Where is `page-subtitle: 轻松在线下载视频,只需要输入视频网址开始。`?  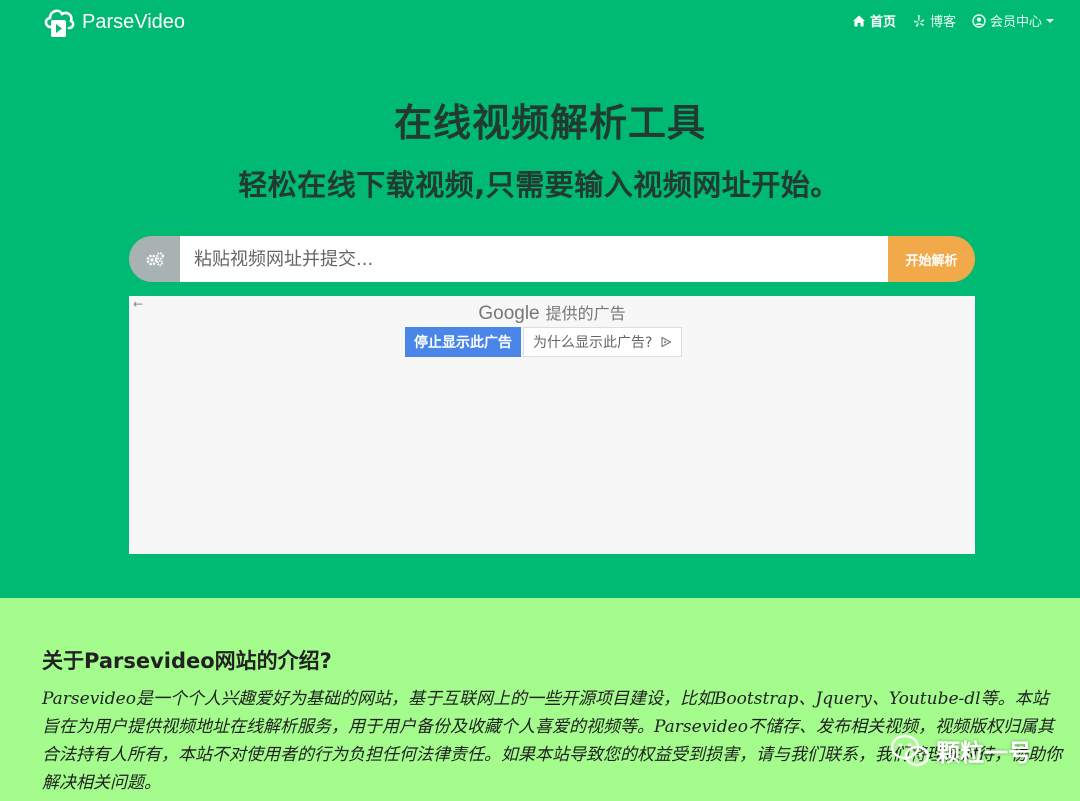 page-subtitle: 轻松在线下载视频,只需要输入视频网址开始。 is located at coordinates (539, 185).